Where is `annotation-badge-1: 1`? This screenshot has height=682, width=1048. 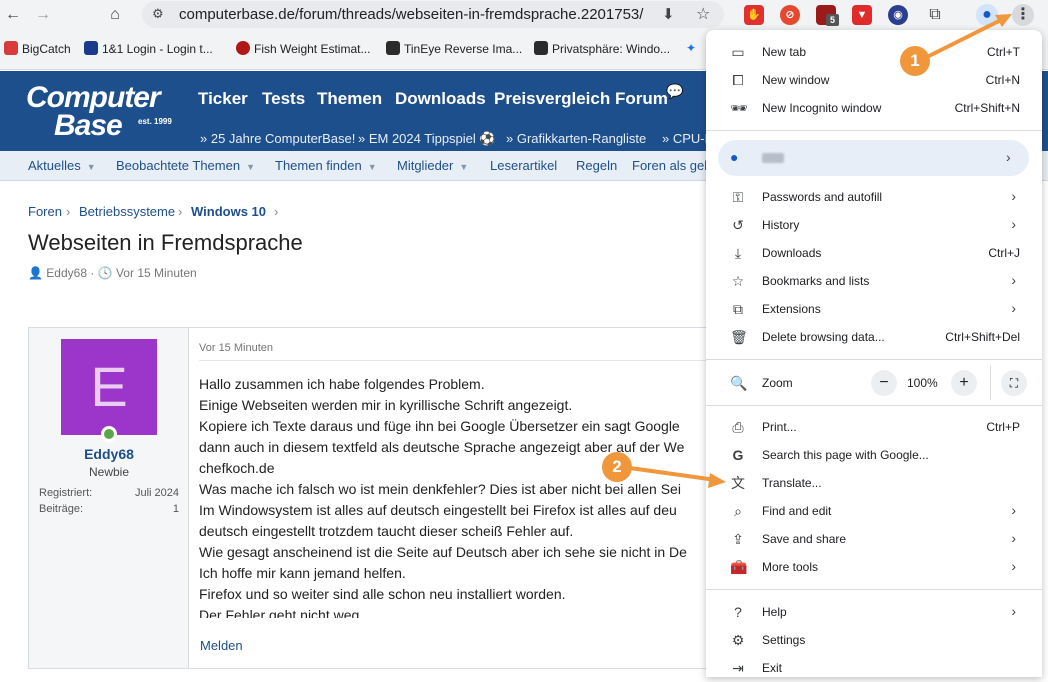
annotation-badge-1: 1 is located at coordinates (915, 61).